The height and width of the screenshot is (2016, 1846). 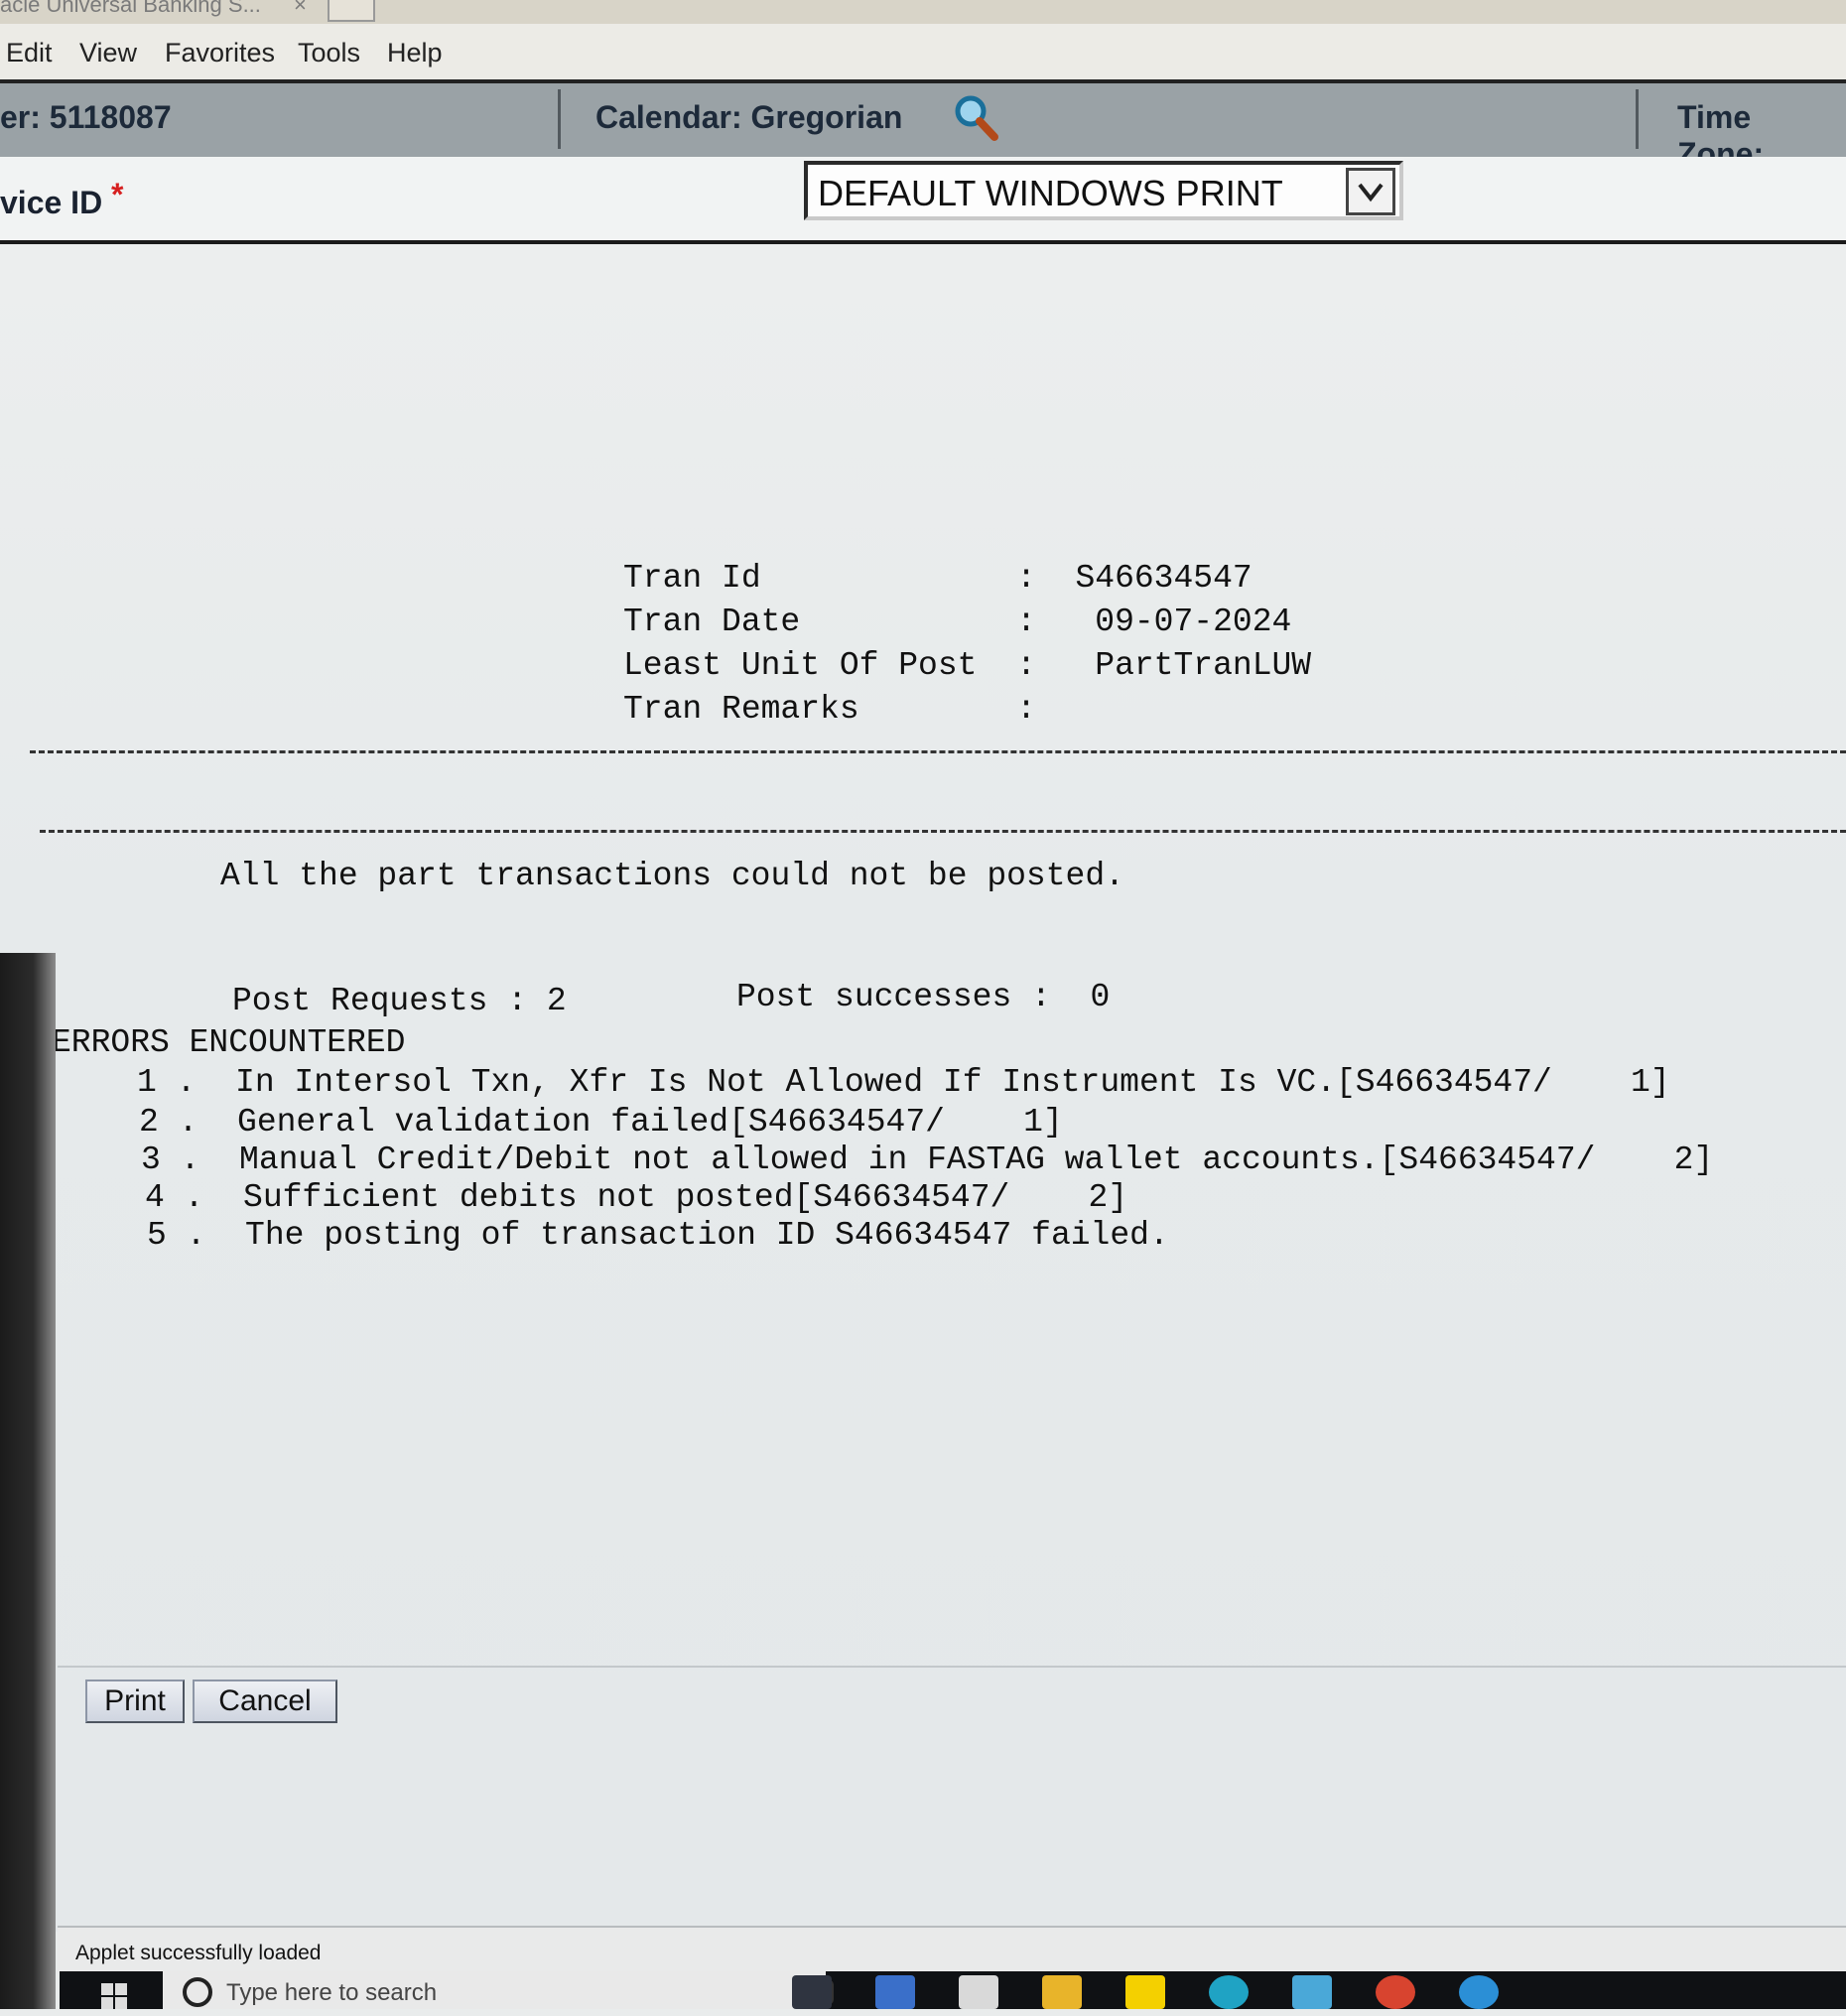 What do you see at coordinates (1479, 1992) in the screenshot?
I see `internet-explorer-icon` at bounding box center [1479, 1992].